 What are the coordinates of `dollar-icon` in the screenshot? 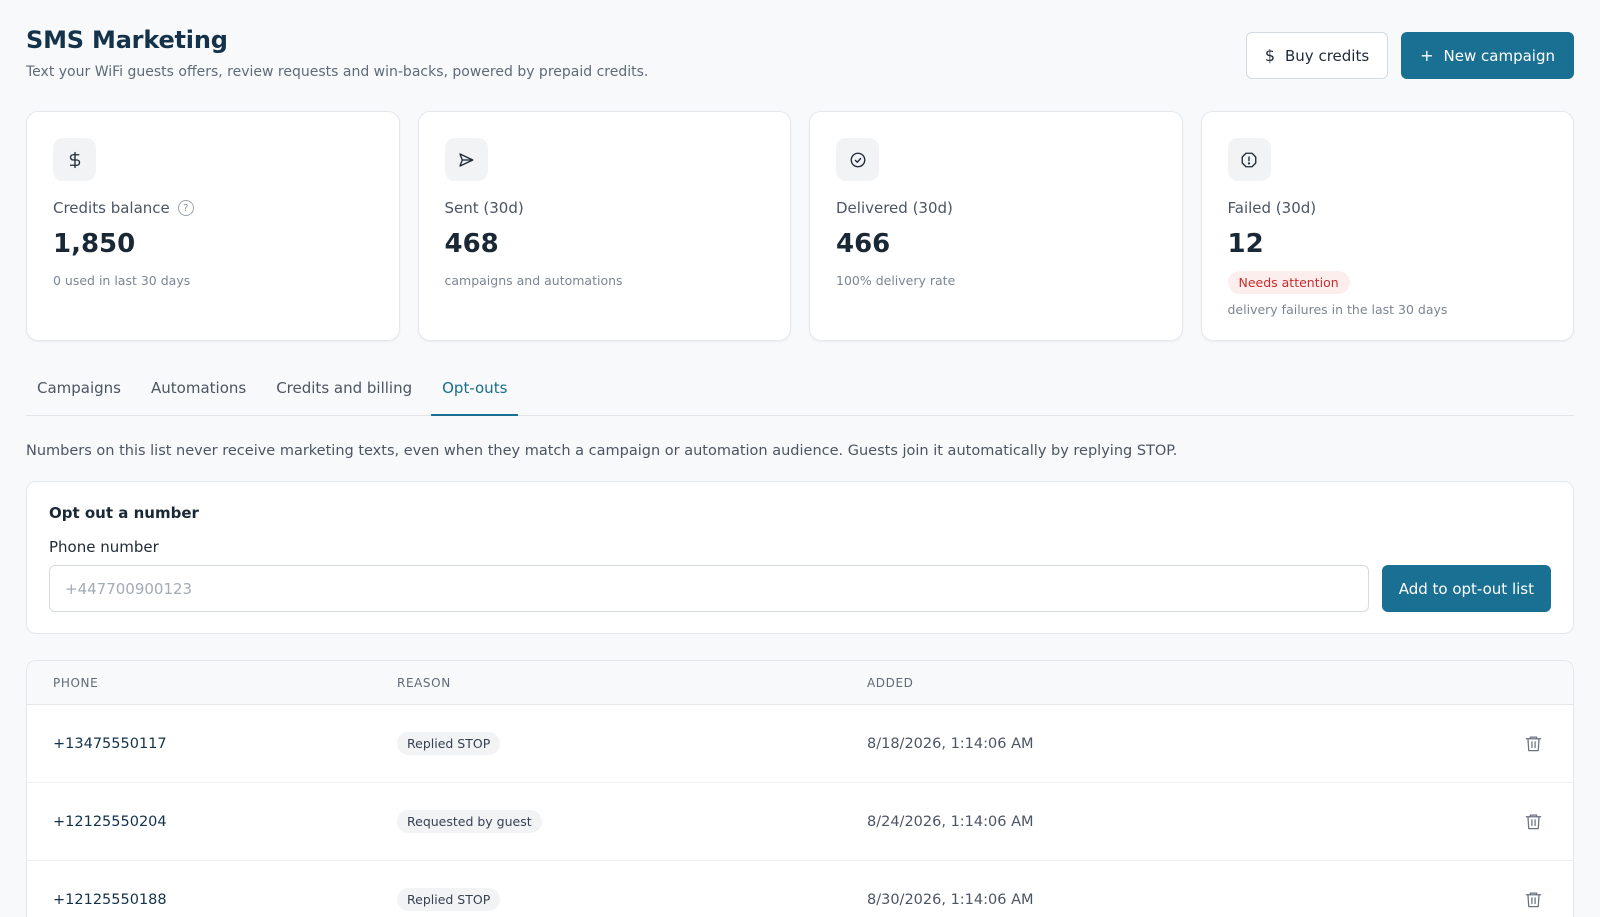 It's located at (74, 159).